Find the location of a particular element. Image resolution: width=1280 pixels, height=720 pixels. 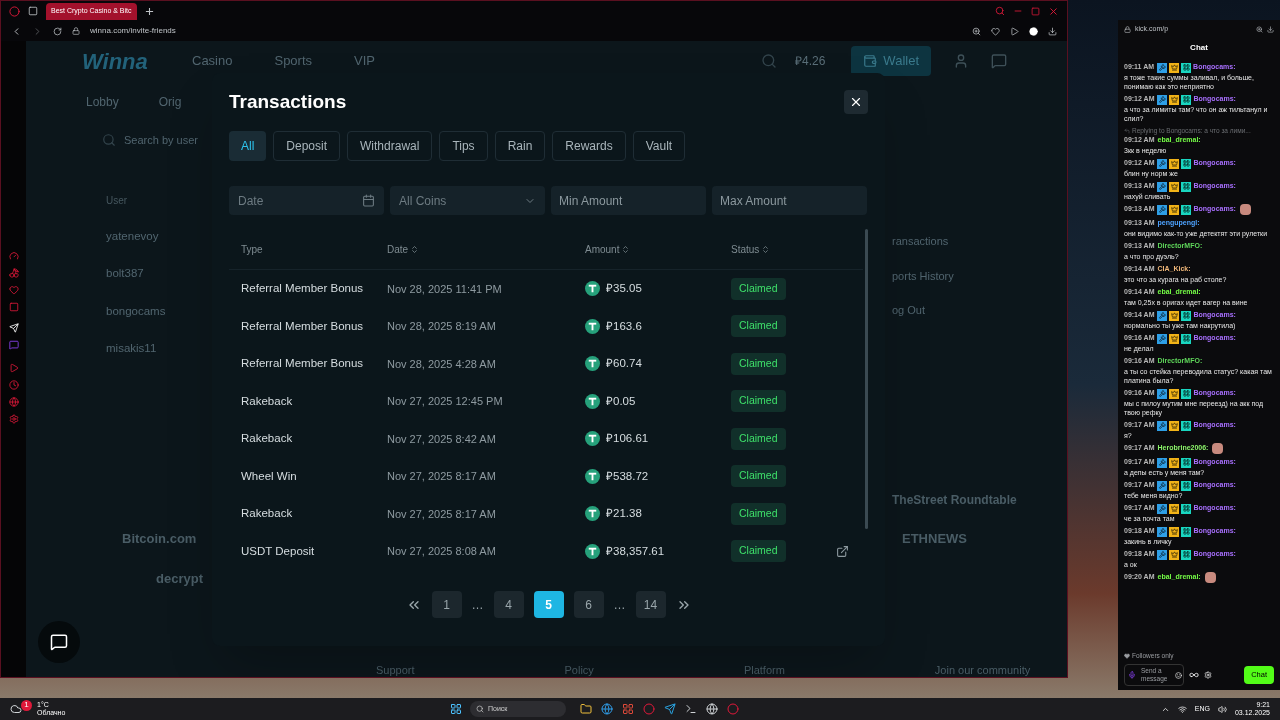

type-cell-text: USDT Deposit is located at coordinates (278, 551).